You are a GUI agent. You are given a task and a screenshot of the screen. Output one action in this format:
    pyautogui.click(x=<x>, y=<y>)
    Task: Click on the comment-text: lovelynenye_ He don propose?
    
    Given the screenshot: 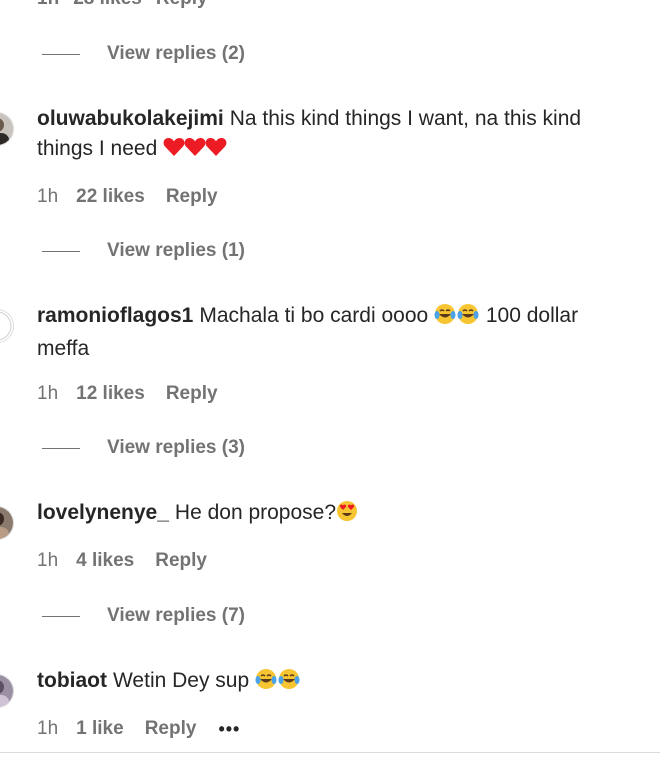 What is the action you would take?
    pyautogui.click(x=337, y=514)
    